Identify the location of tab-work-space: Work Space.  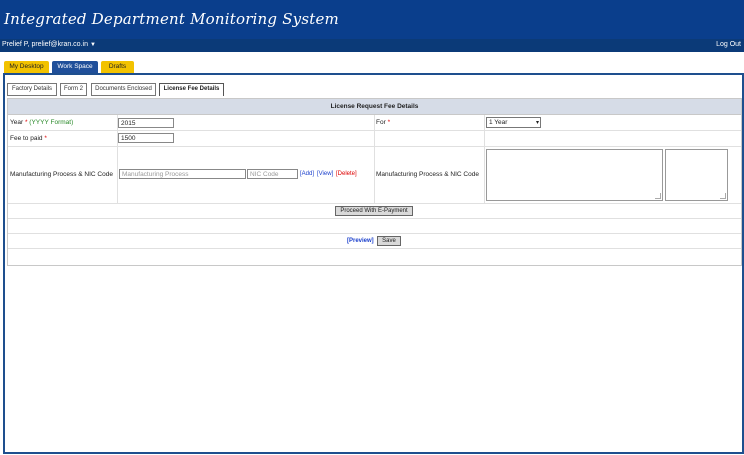
(75, 67).